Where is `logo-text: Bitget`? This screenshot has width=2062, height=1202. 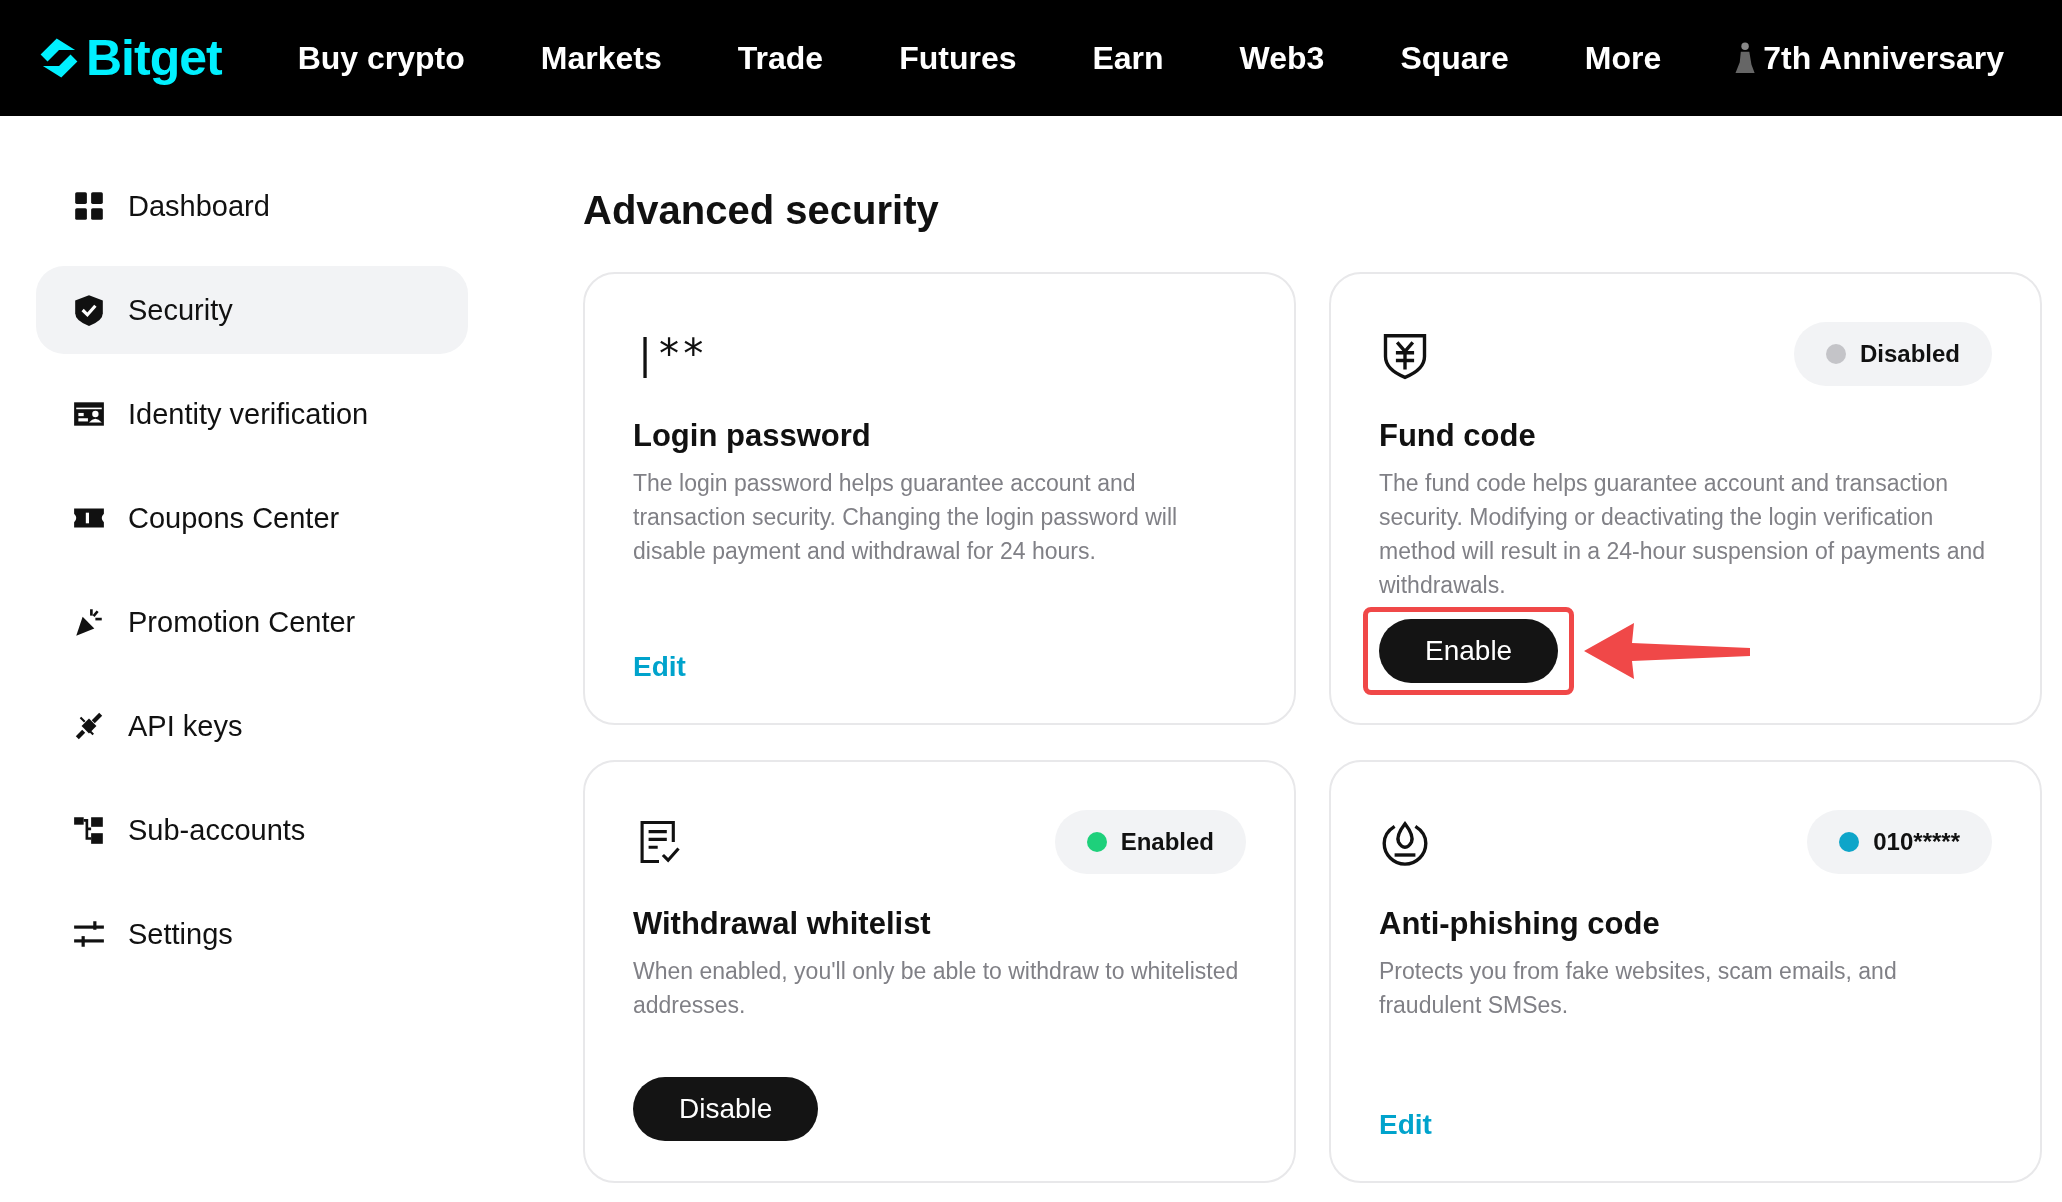 logo-text: Bitget is located at coordinates (154, 58).